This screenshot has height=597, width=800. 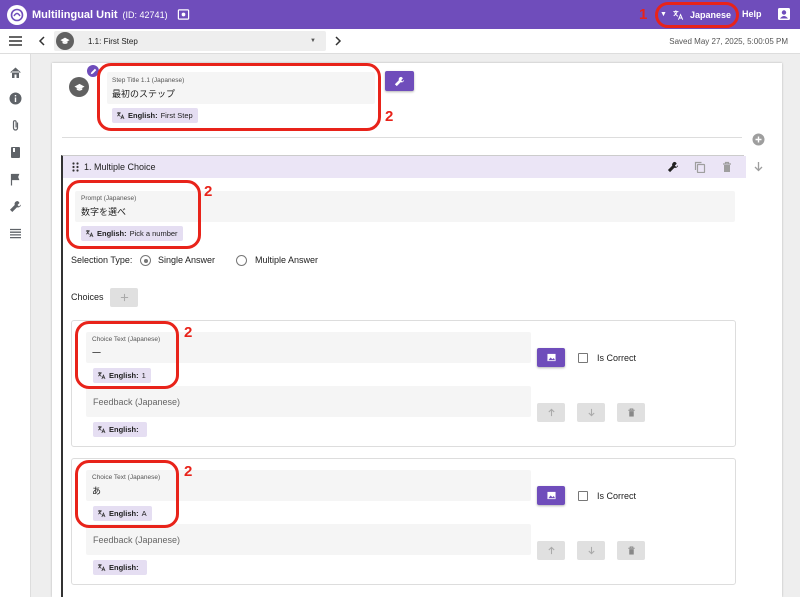 What do you see at coordinates (87, 297) in the screenshot?
I see `choices-label: Choices` at bounding box center [87, 297].